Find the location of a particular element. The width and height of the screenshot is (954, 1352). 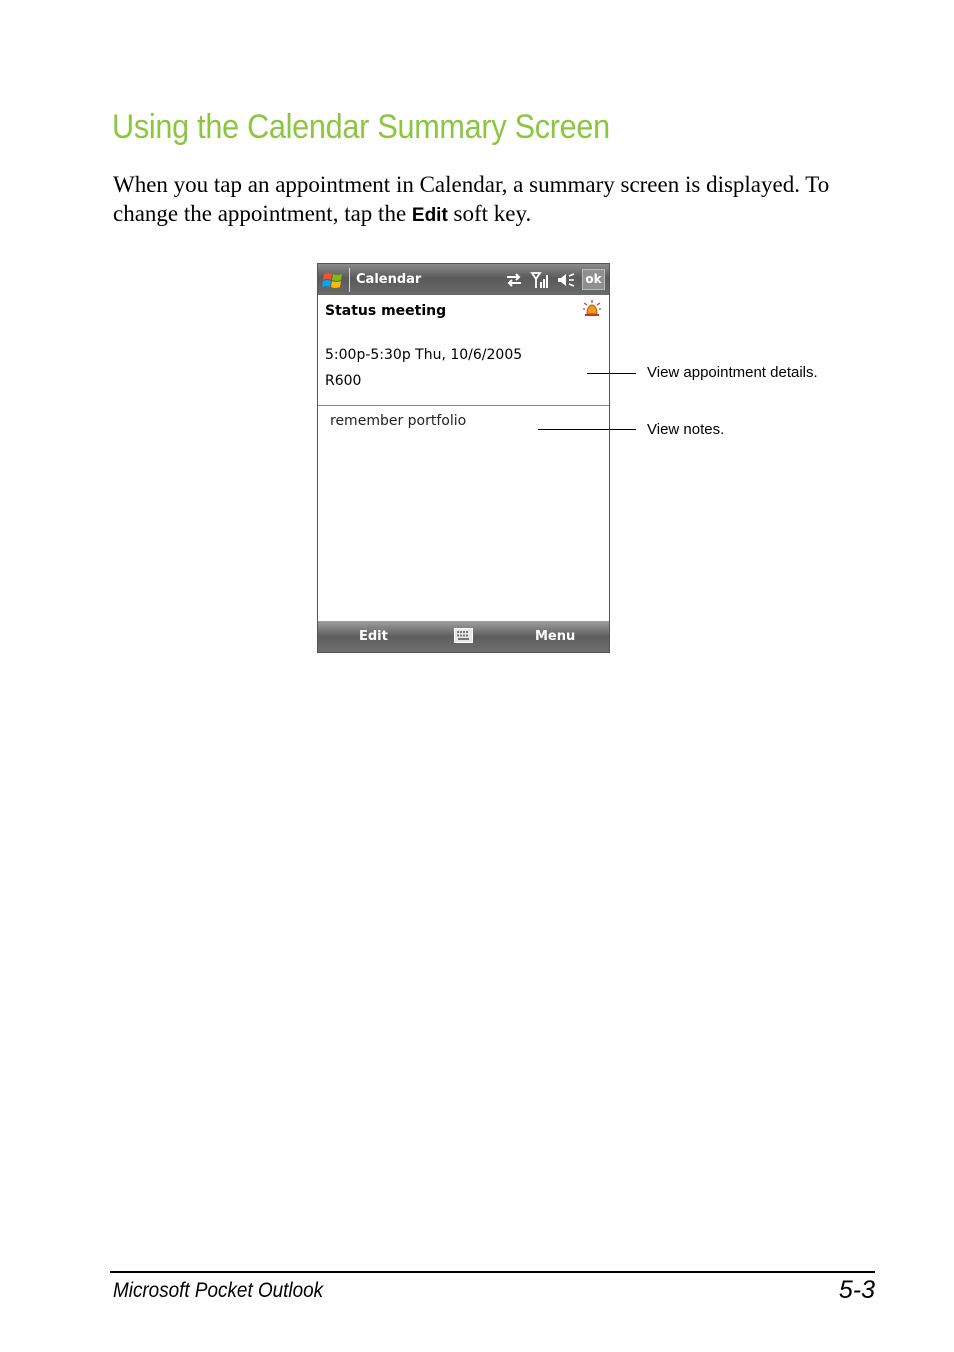

footer-rule is located at coordinates (492, 1272).